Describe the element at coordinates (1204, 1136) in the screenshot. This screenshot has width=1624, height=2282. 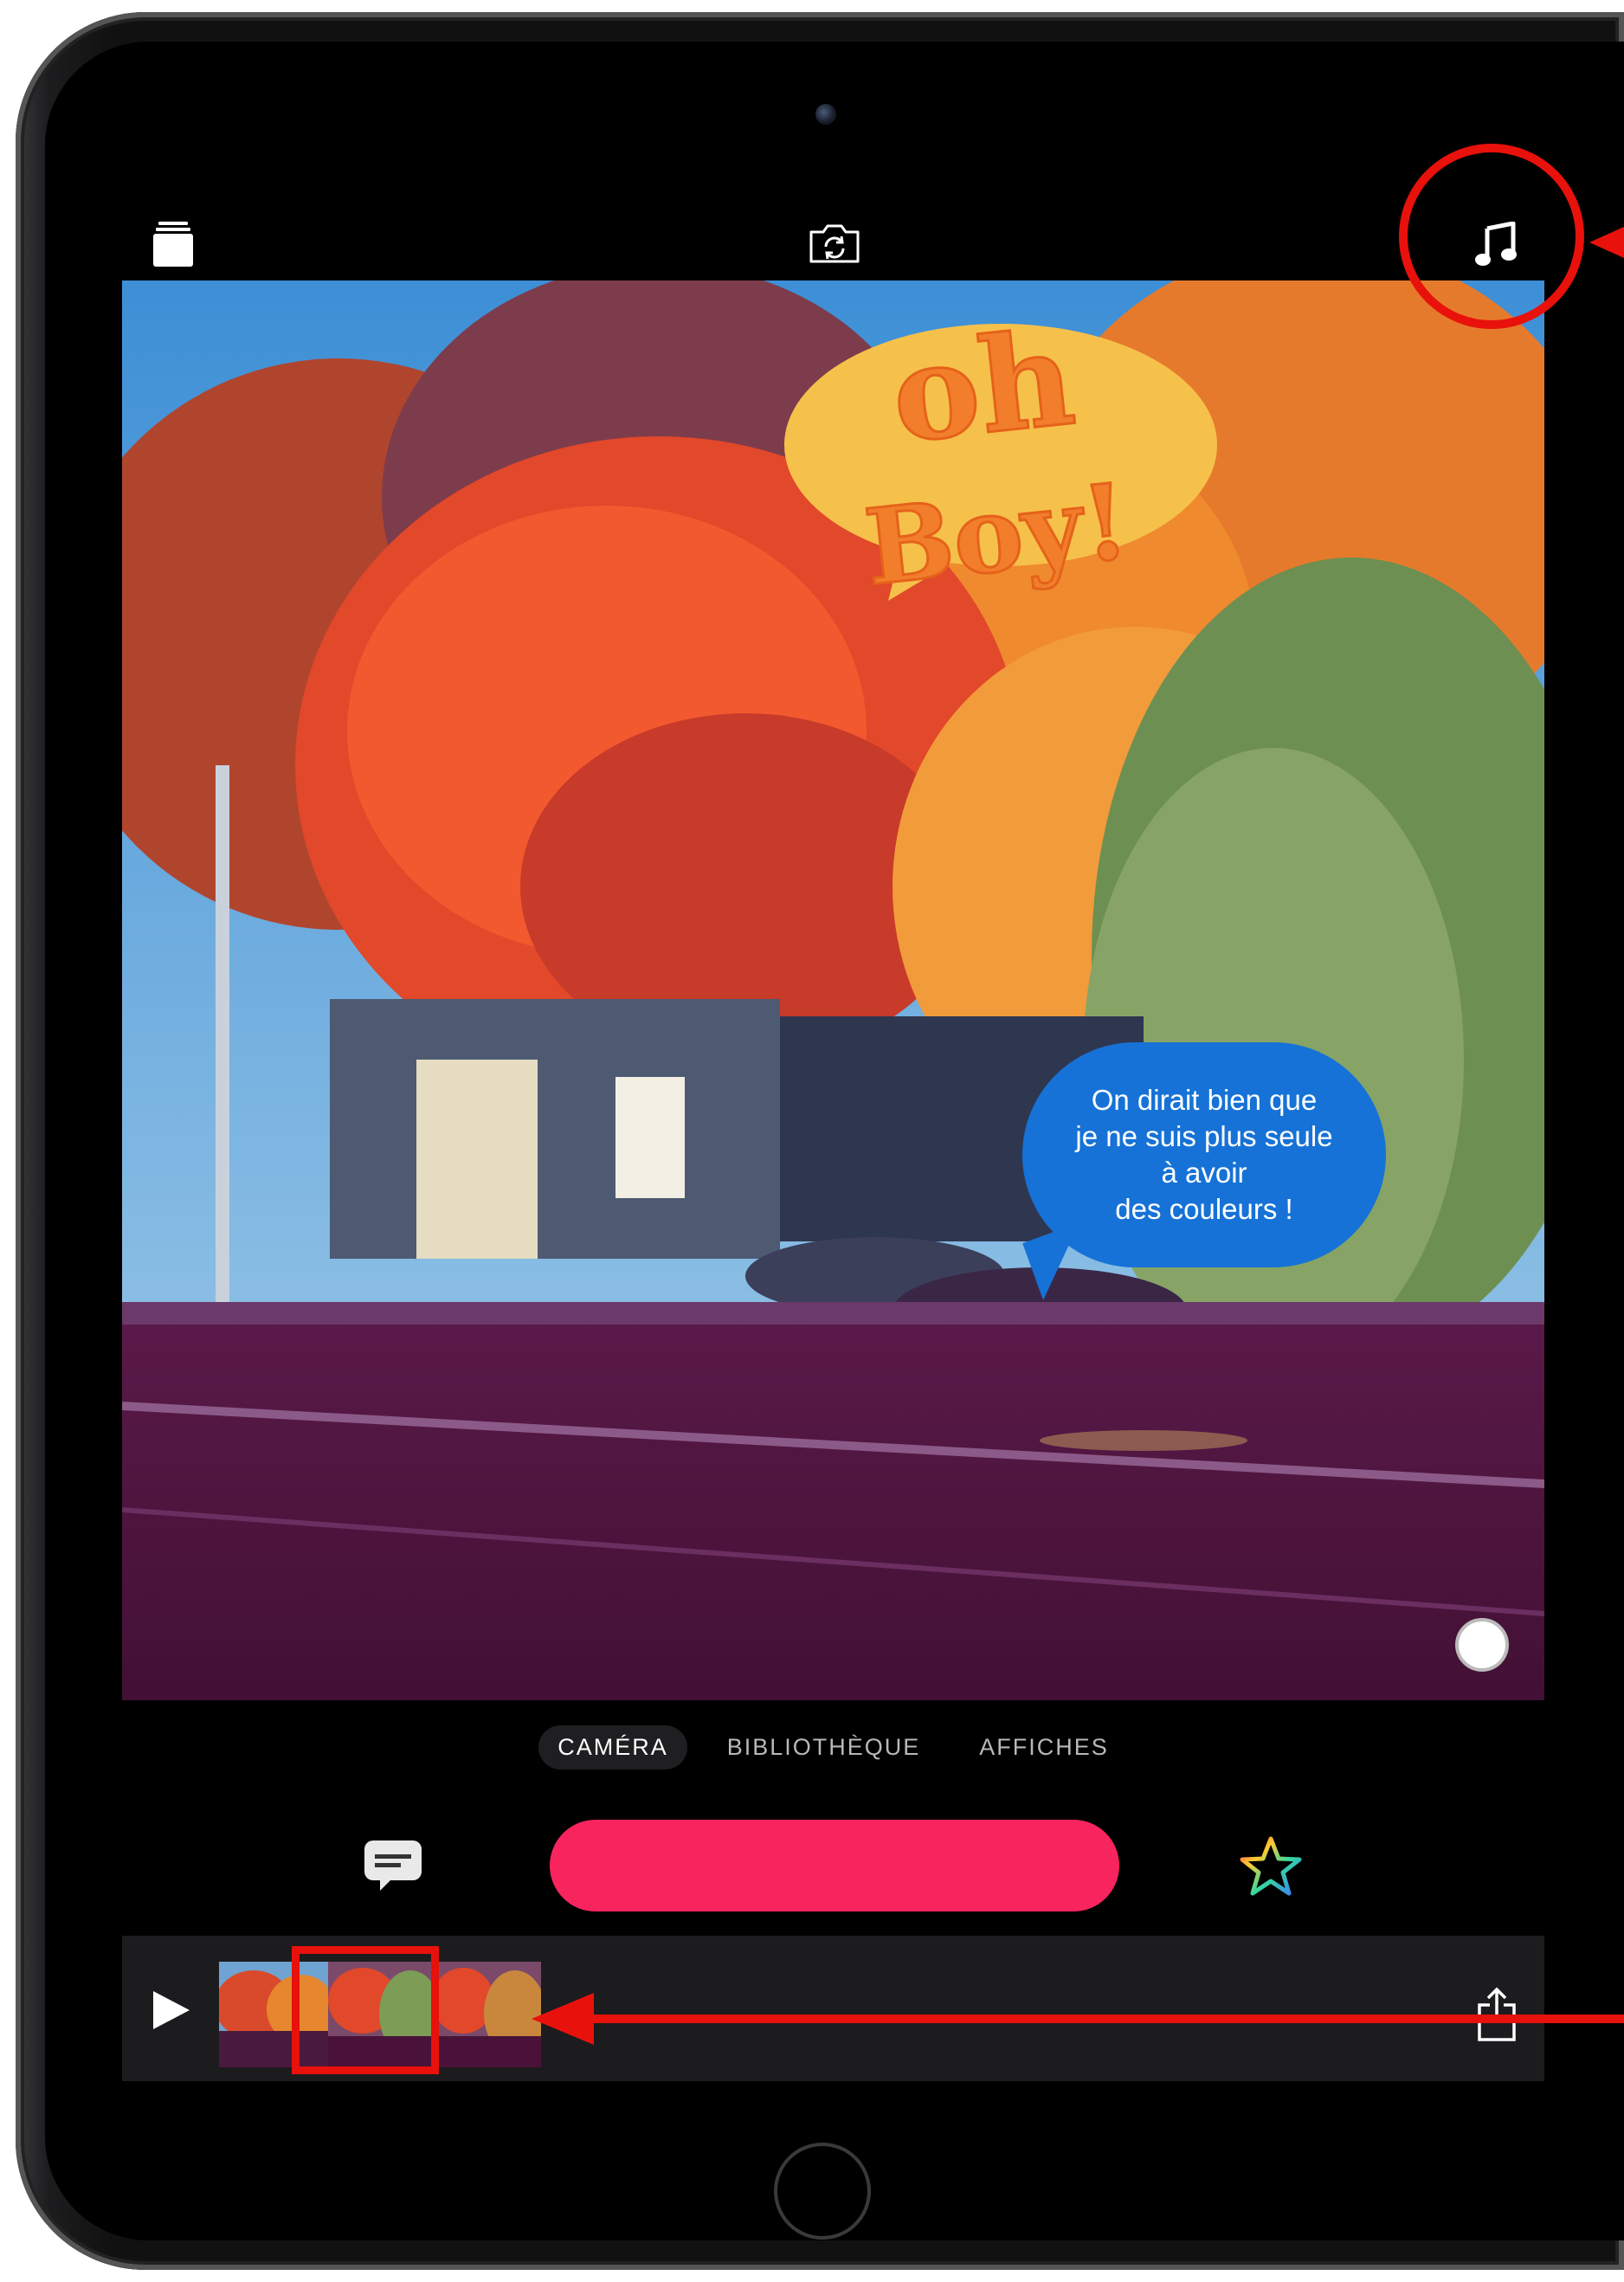
I see `bubble-line-2: je ne suis plus seule` at that location.